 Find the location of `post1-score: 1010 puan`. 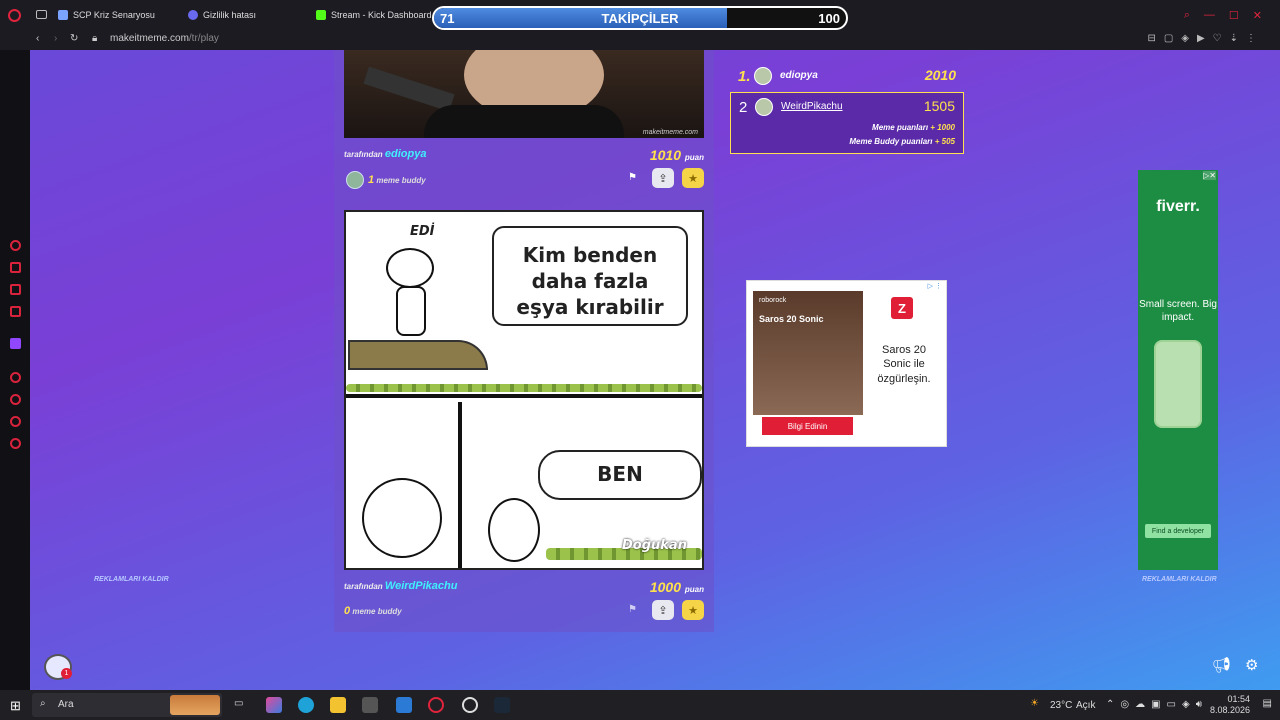

post1-score: 1010 puan is located at coordinates (676, 155).